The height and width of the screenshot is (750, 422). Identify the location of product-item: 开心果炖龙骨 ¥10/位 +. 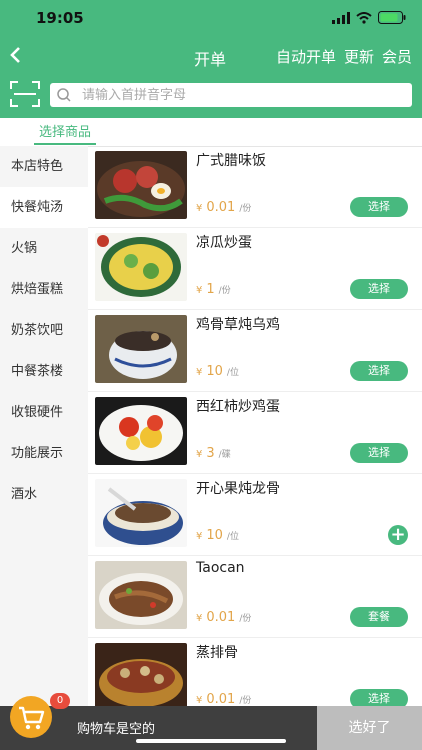
(255, 515).